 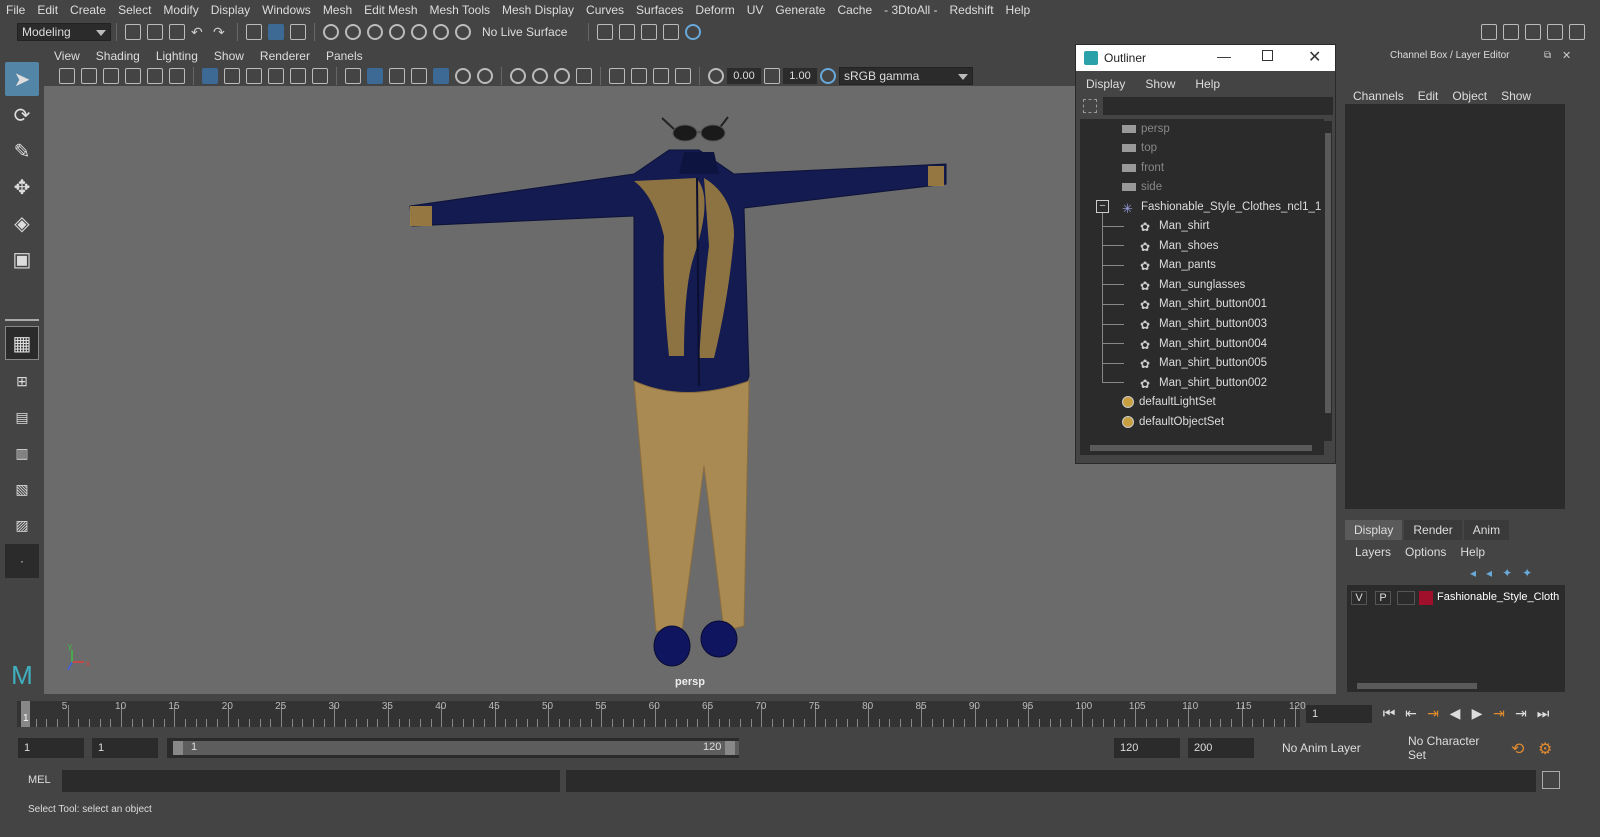 What do you see at coordinates (1511, 32) in the screenshot?
I see `toggle-sidebar-icon` at bounding box center [1511, 32].